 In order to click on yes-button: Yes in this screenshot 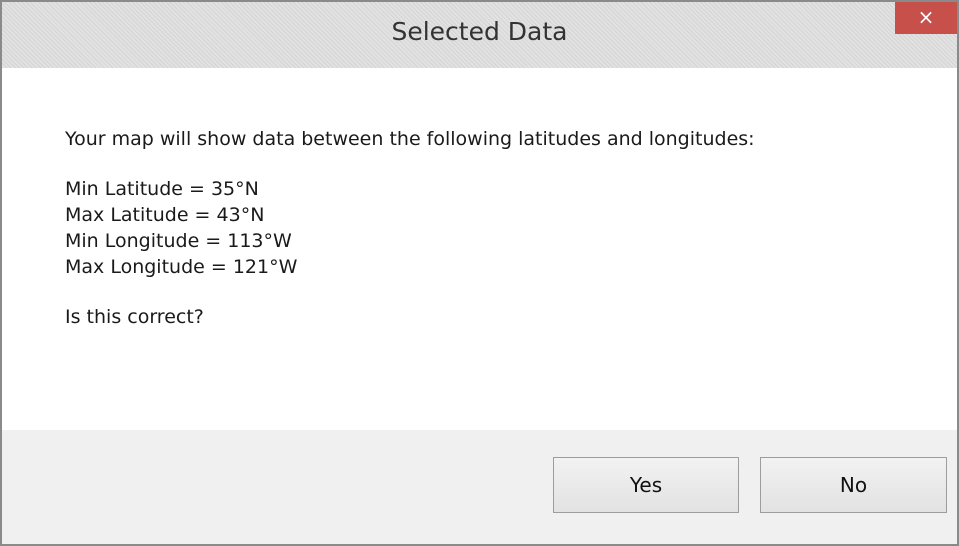, I will do `click(646, 485)`.